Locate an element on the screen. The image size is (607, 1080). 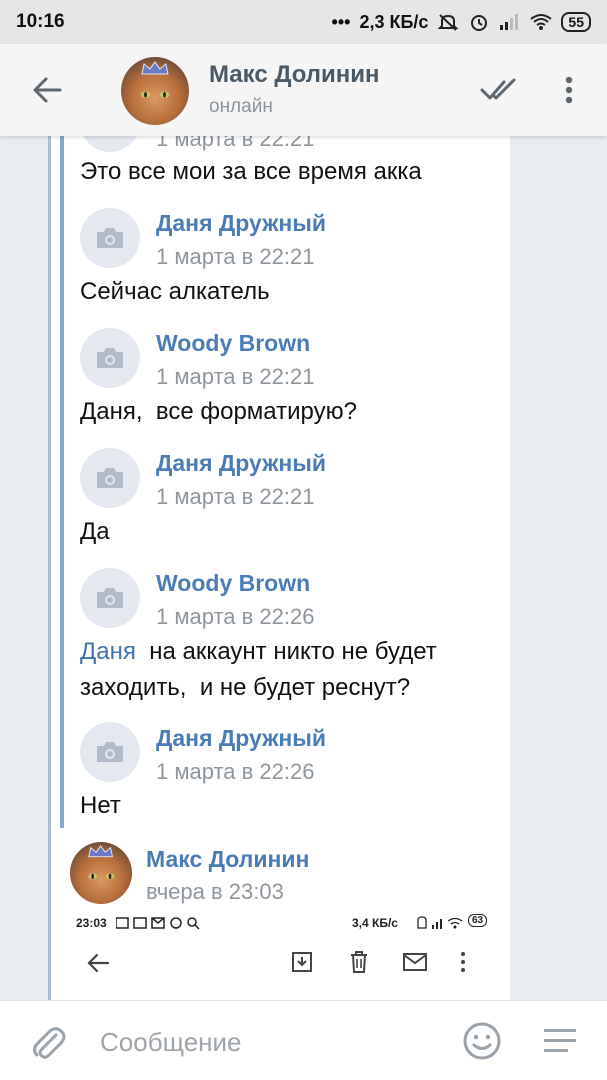
inner-signal-icons is located at coordinates (440, 922).